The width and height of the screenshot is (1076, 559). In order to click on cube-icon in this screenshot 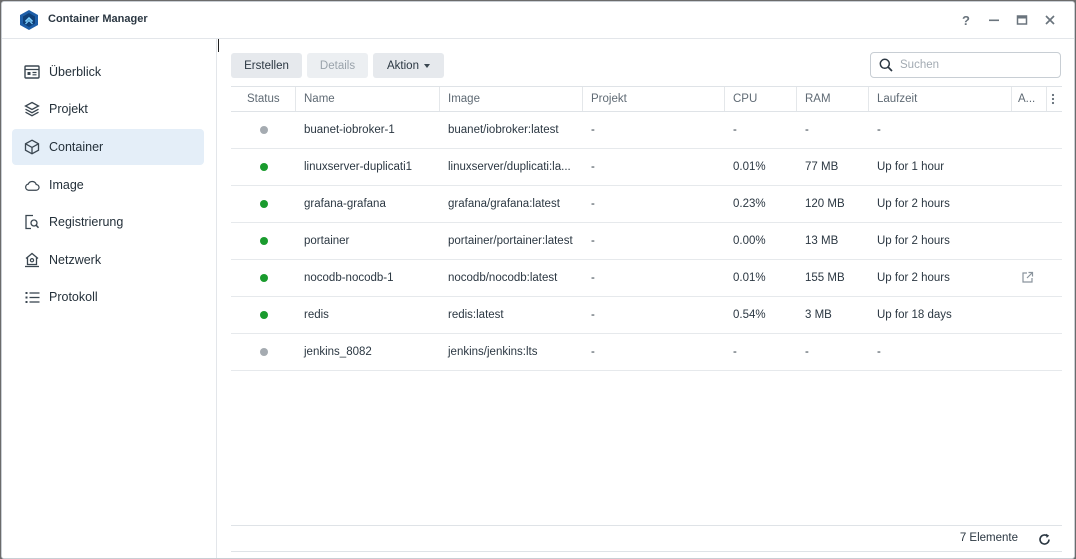, I will do `click(32, 147)`.